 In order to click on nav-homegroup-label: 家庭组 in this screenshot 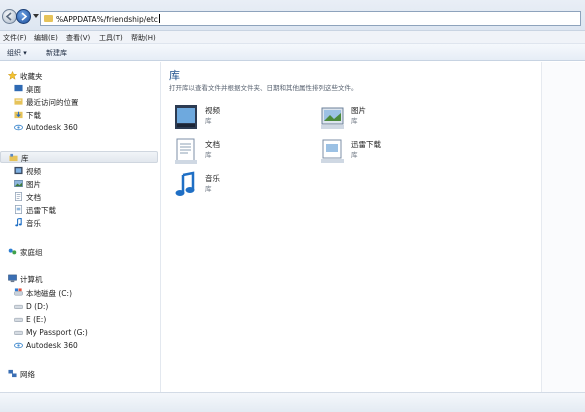, I will do `click(31, 252)`.